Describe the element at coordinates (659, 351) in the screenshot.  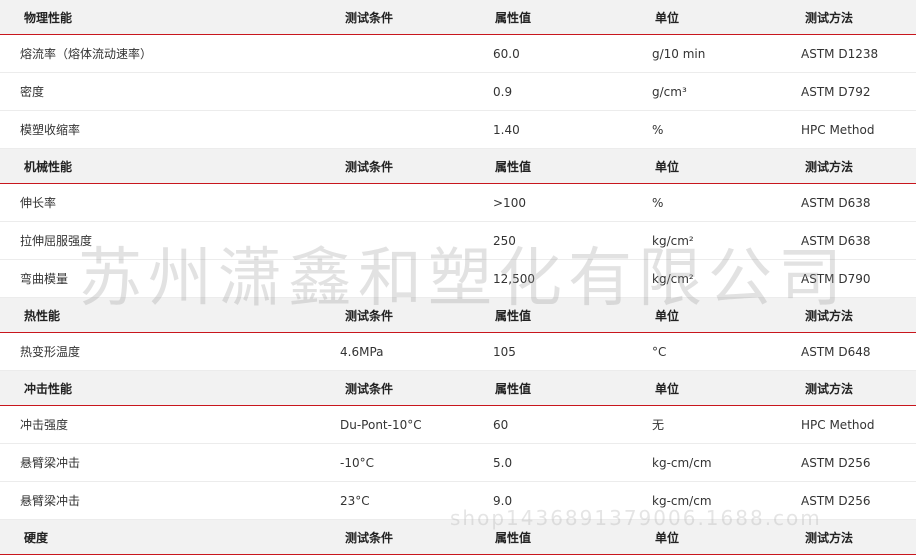
I see `unit: °C` at that location.